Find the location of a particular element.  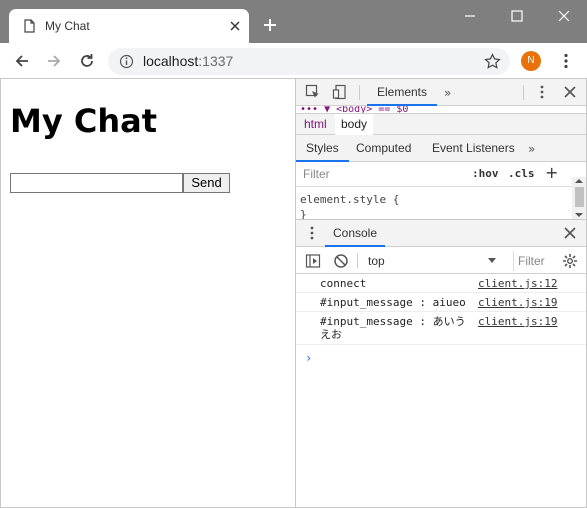

tab-title: My Chat is located at coordinates (67, 26).